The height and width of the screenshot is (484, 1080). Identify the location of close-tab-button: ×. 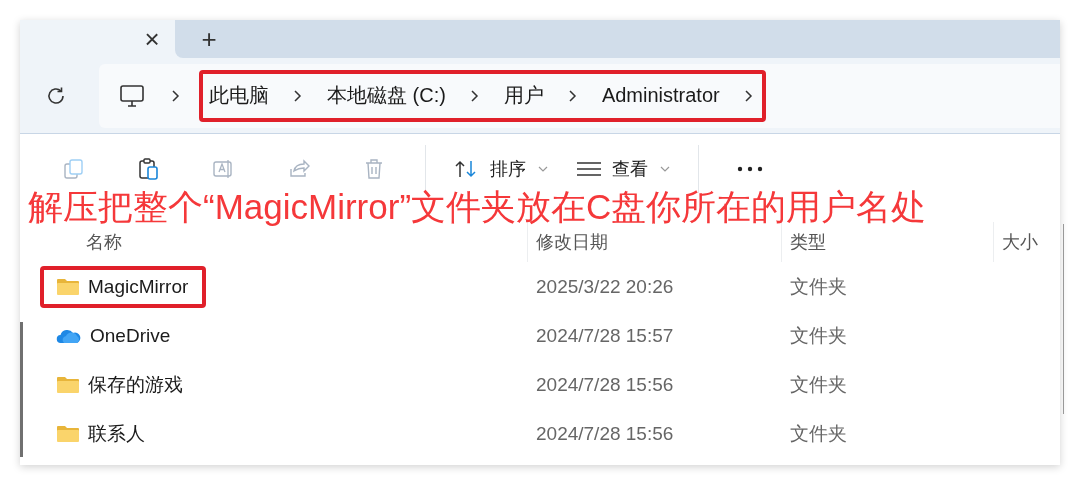
(152, 39).